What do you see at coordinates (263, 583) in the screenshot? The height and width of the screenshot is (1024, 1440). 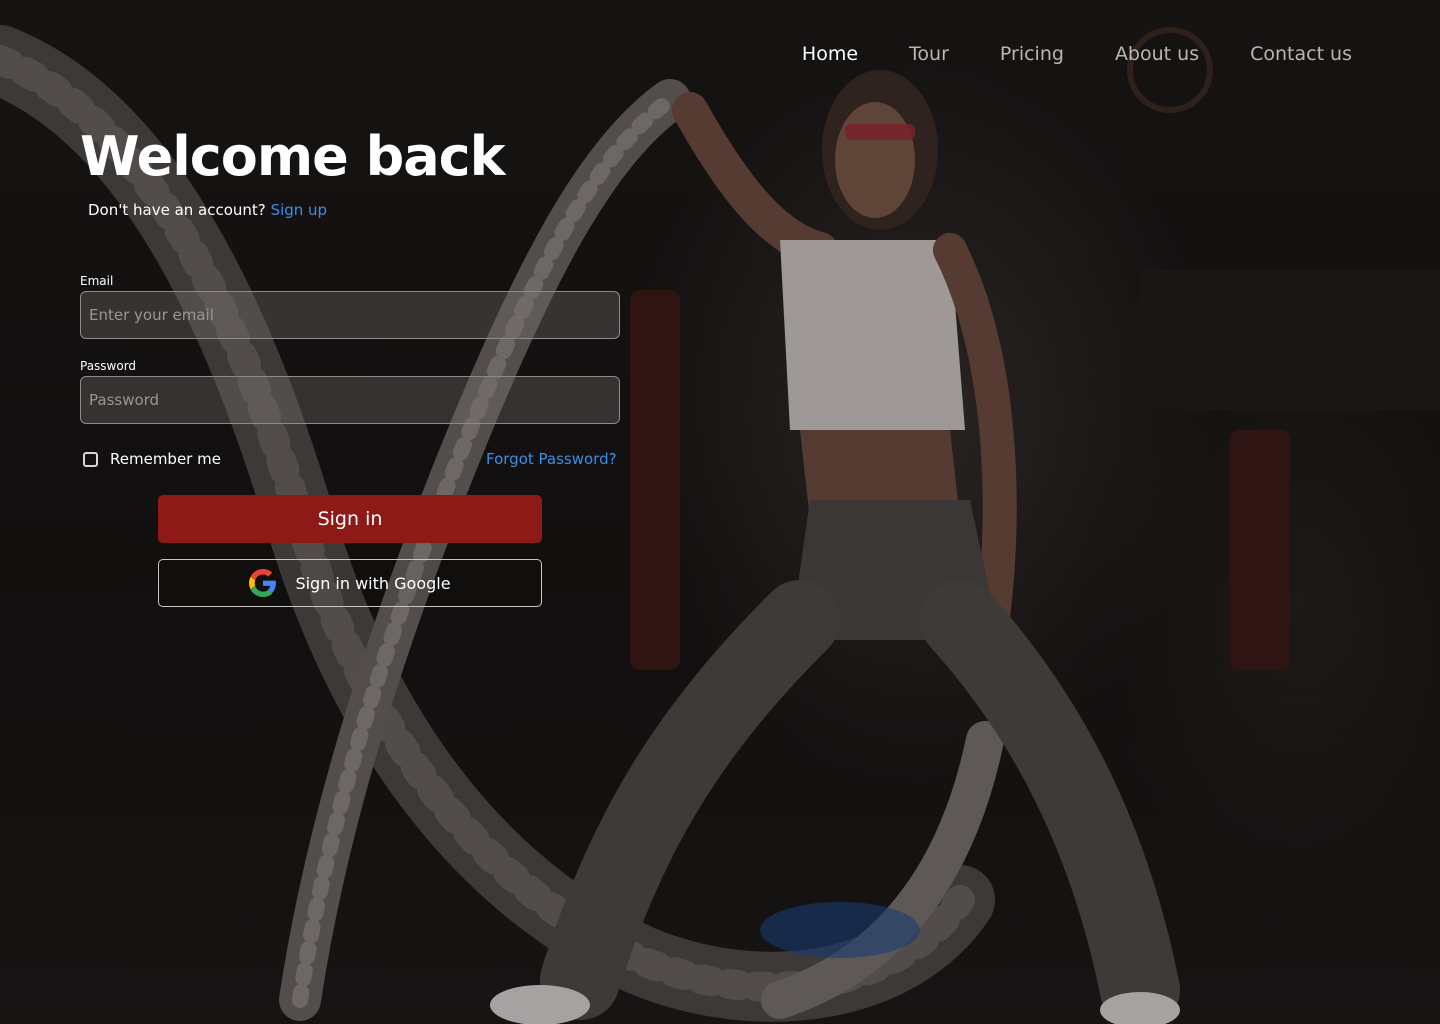 I see `google-icon` at bounding box center [263, 583].